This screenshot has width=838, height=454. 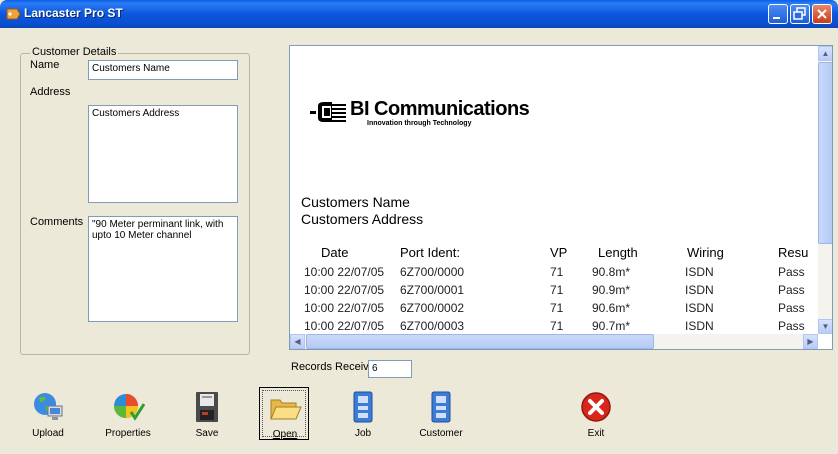 I want to click on table-cell: 90.9m*, so click(x=611, y=290).